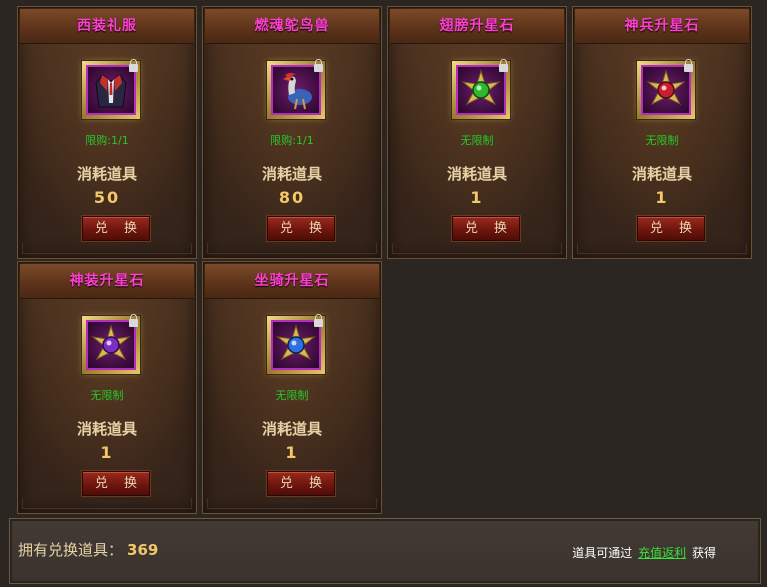 This screenshot has width=767, height=587. I want to click on cost-value: 50, so click(107, 197).